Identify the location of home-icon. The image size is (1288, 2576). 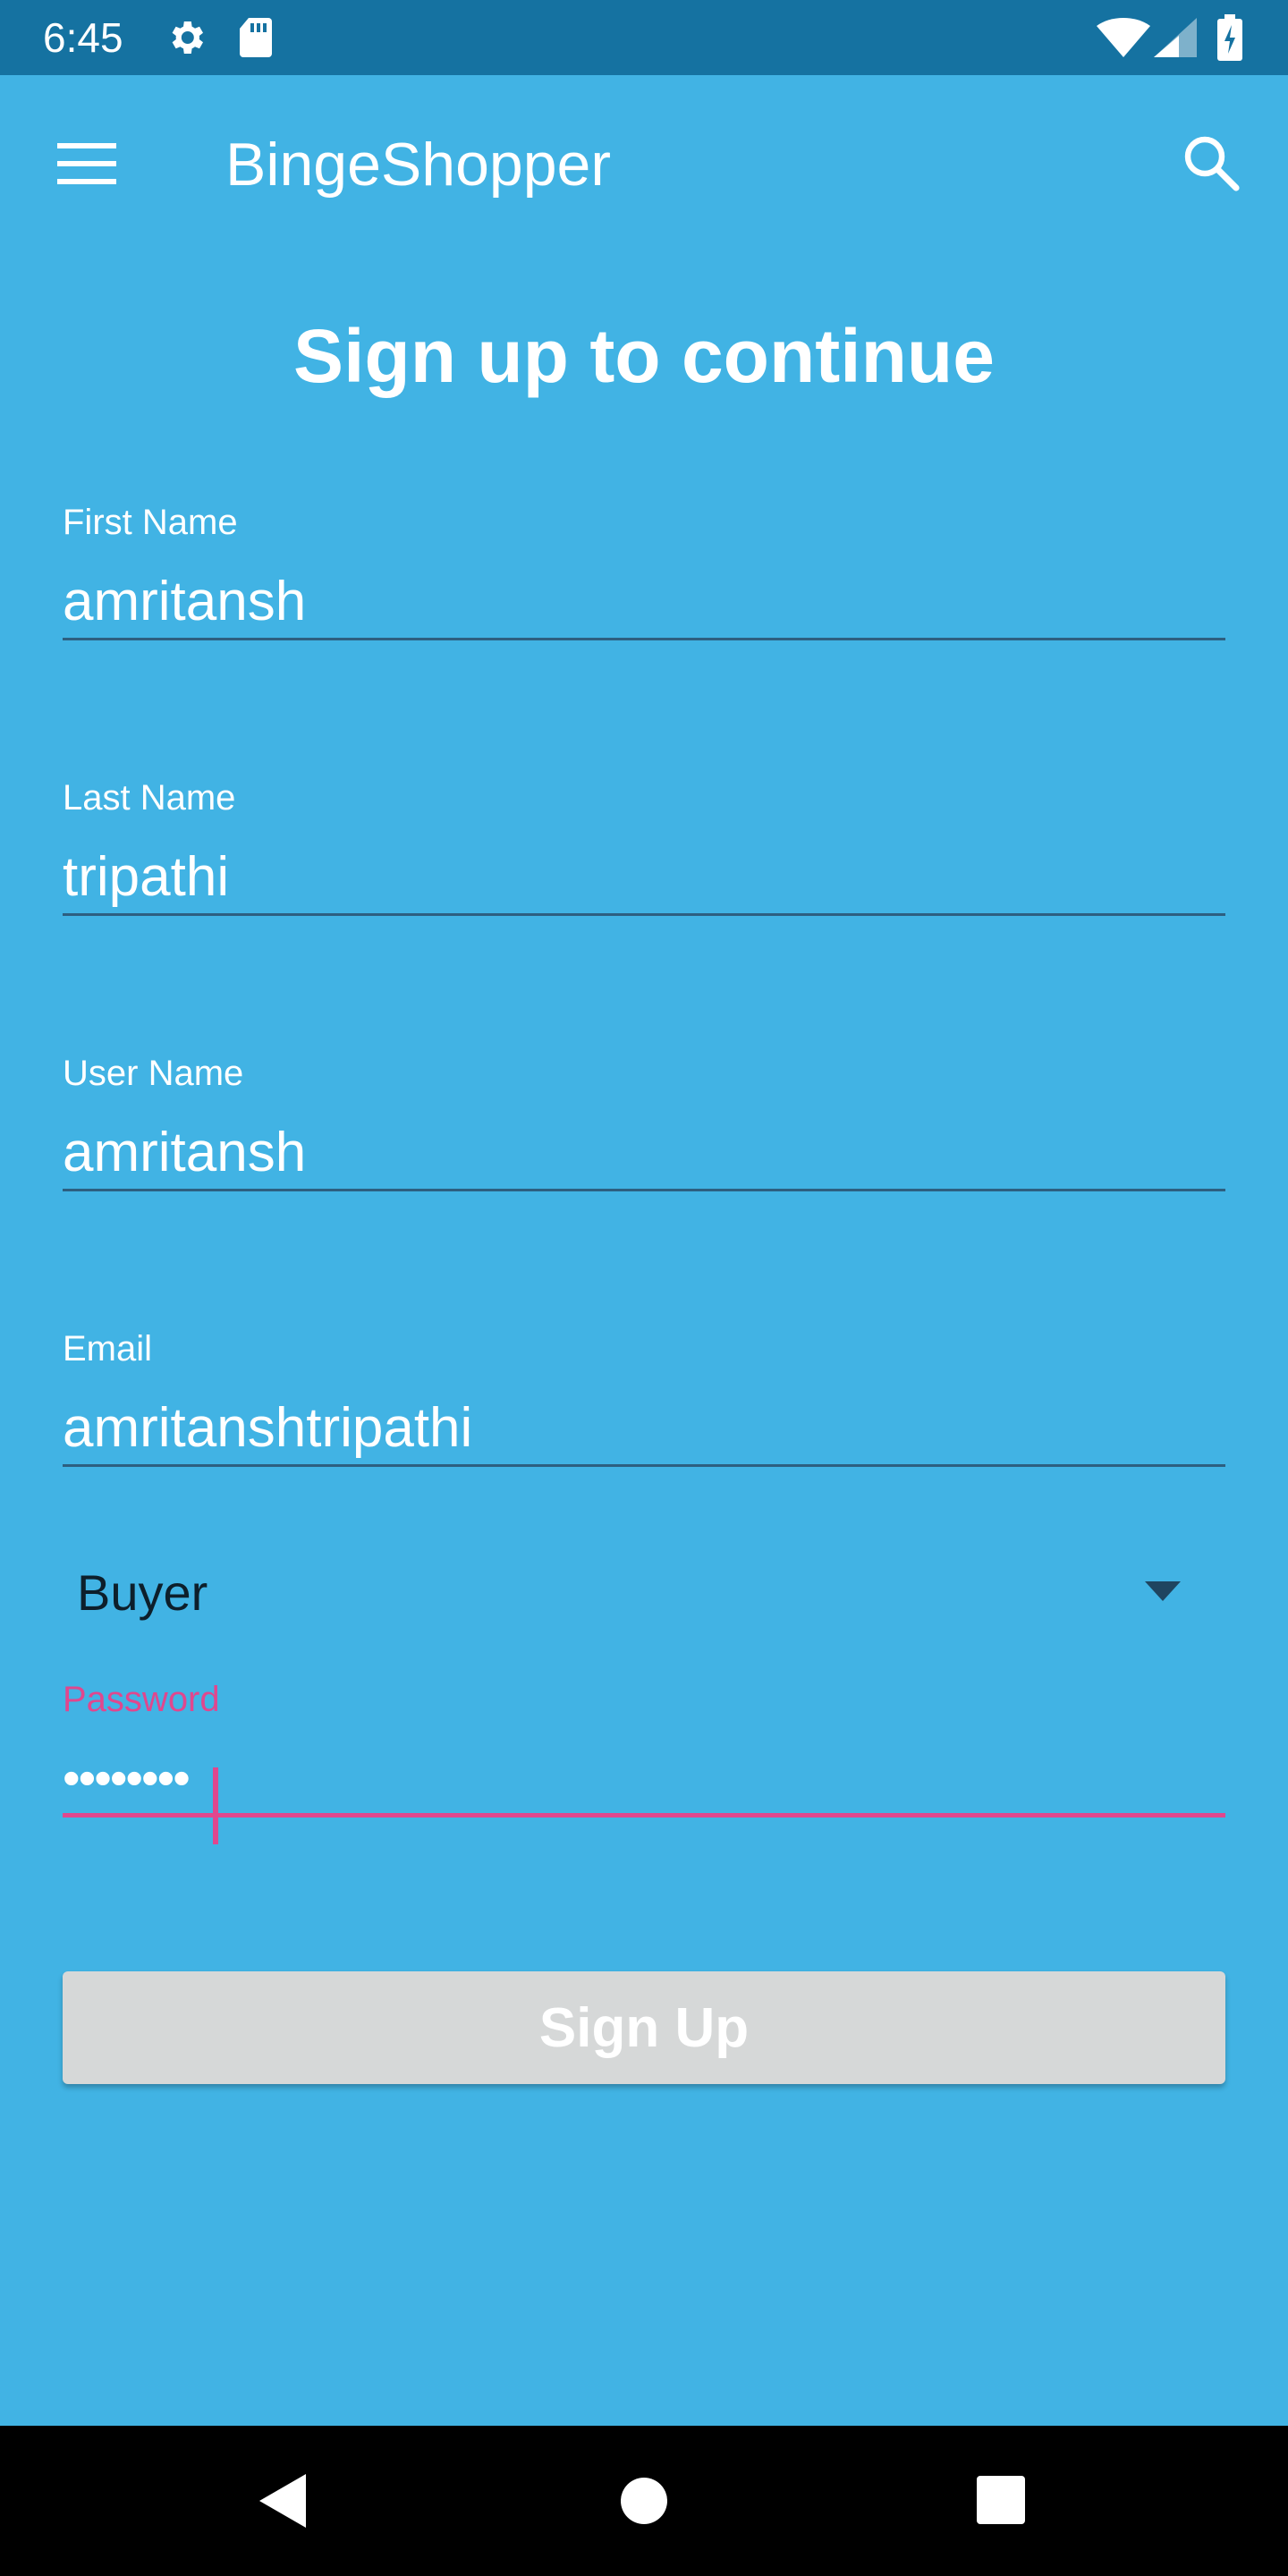
(644, 2501).